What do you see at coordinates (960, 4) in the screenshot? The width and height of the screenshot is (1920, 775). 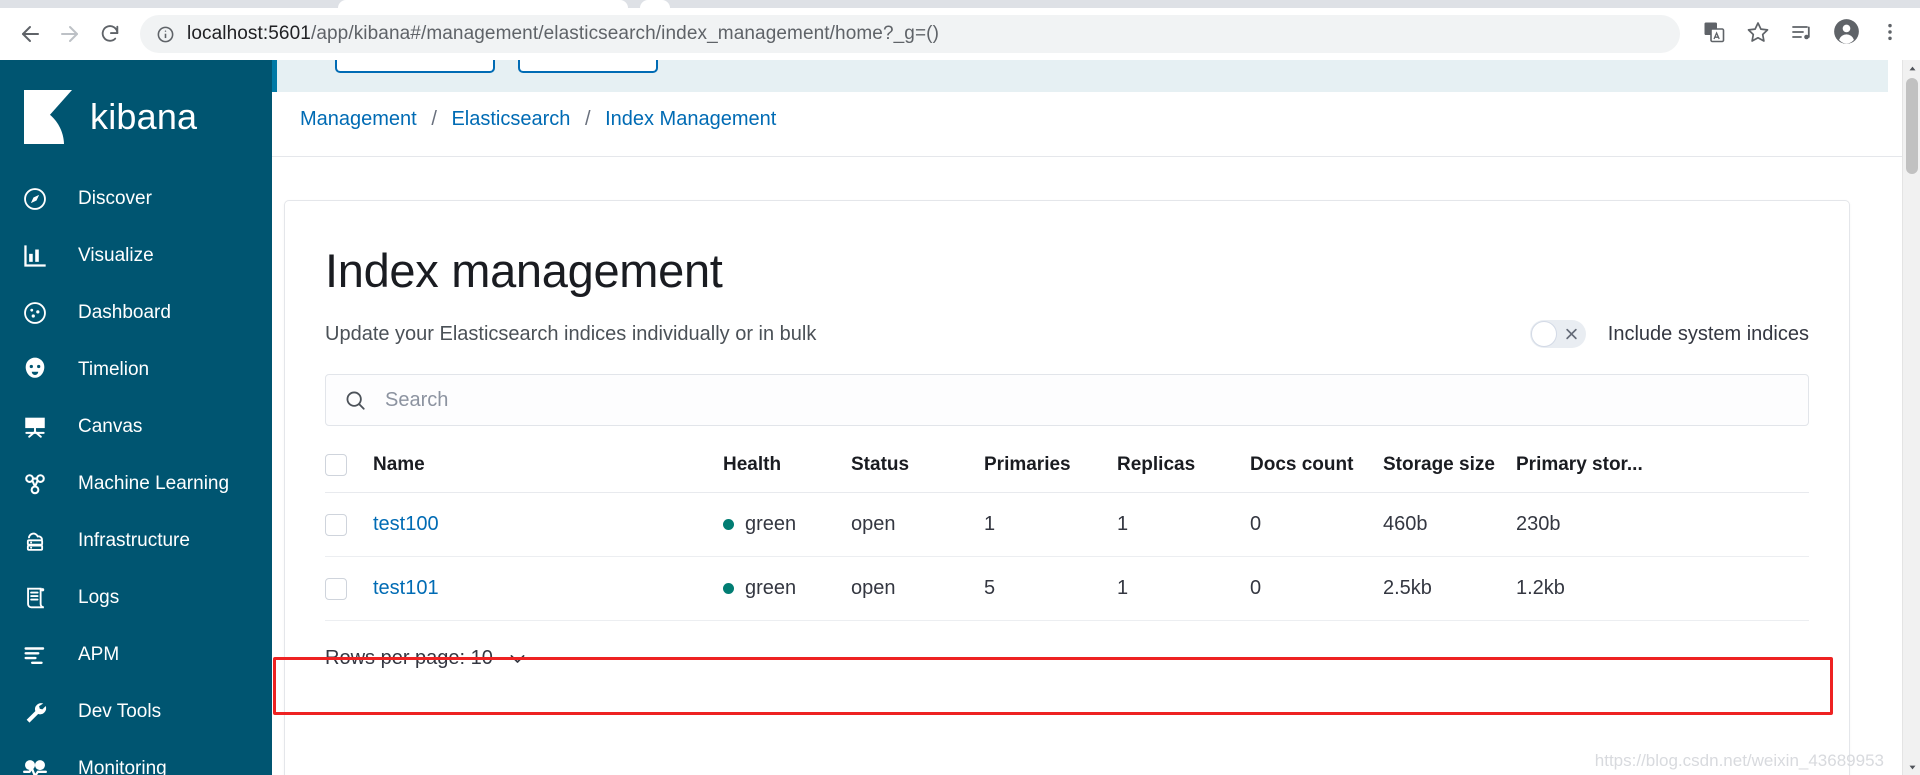 I see `browser-tabstrip` at bounding box center [960, 4].